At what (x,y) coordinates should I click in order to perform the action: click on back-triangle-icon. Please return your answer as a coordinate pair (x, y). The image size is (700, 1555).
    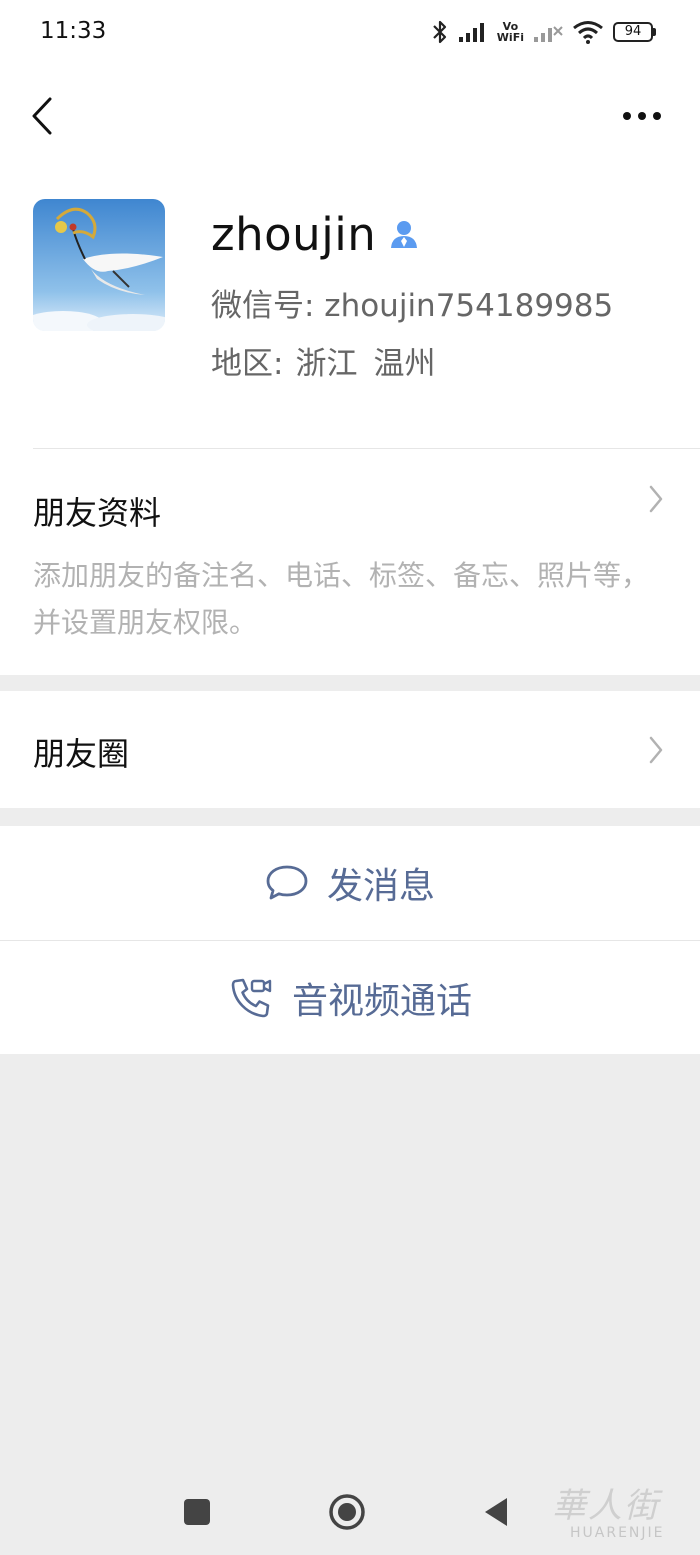
    Looking at the image, I should click on (496, 1512).